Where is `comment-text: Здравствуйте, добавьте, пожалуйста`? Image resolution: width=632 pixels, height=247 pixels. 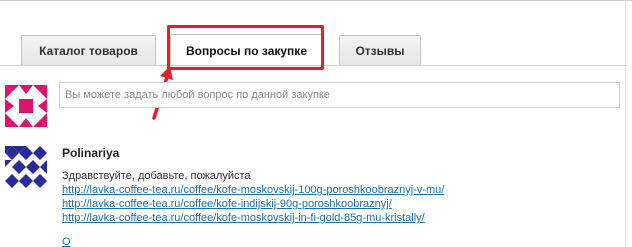 comment-text: Здравствуйте, добавьте, пожалуйста is located at coordinates (156, 176).